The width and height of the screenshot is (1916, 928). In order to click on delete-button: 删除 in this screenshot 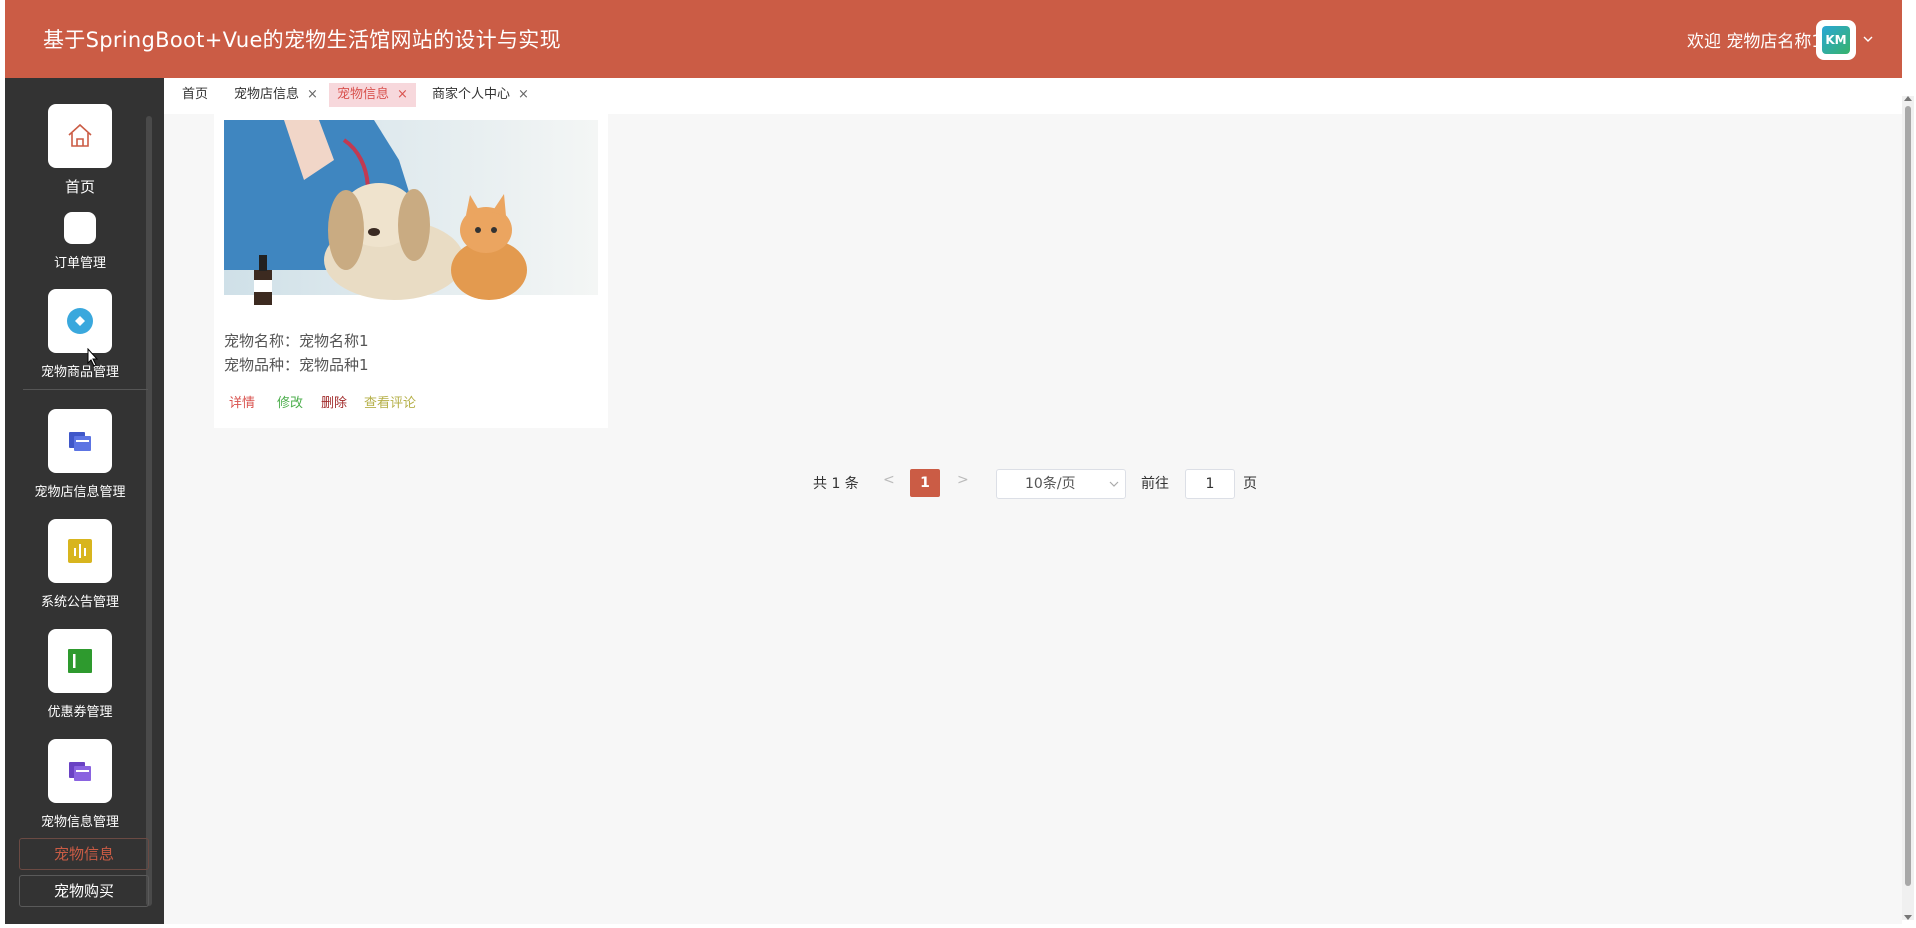, I will do `click(334, 401)`.